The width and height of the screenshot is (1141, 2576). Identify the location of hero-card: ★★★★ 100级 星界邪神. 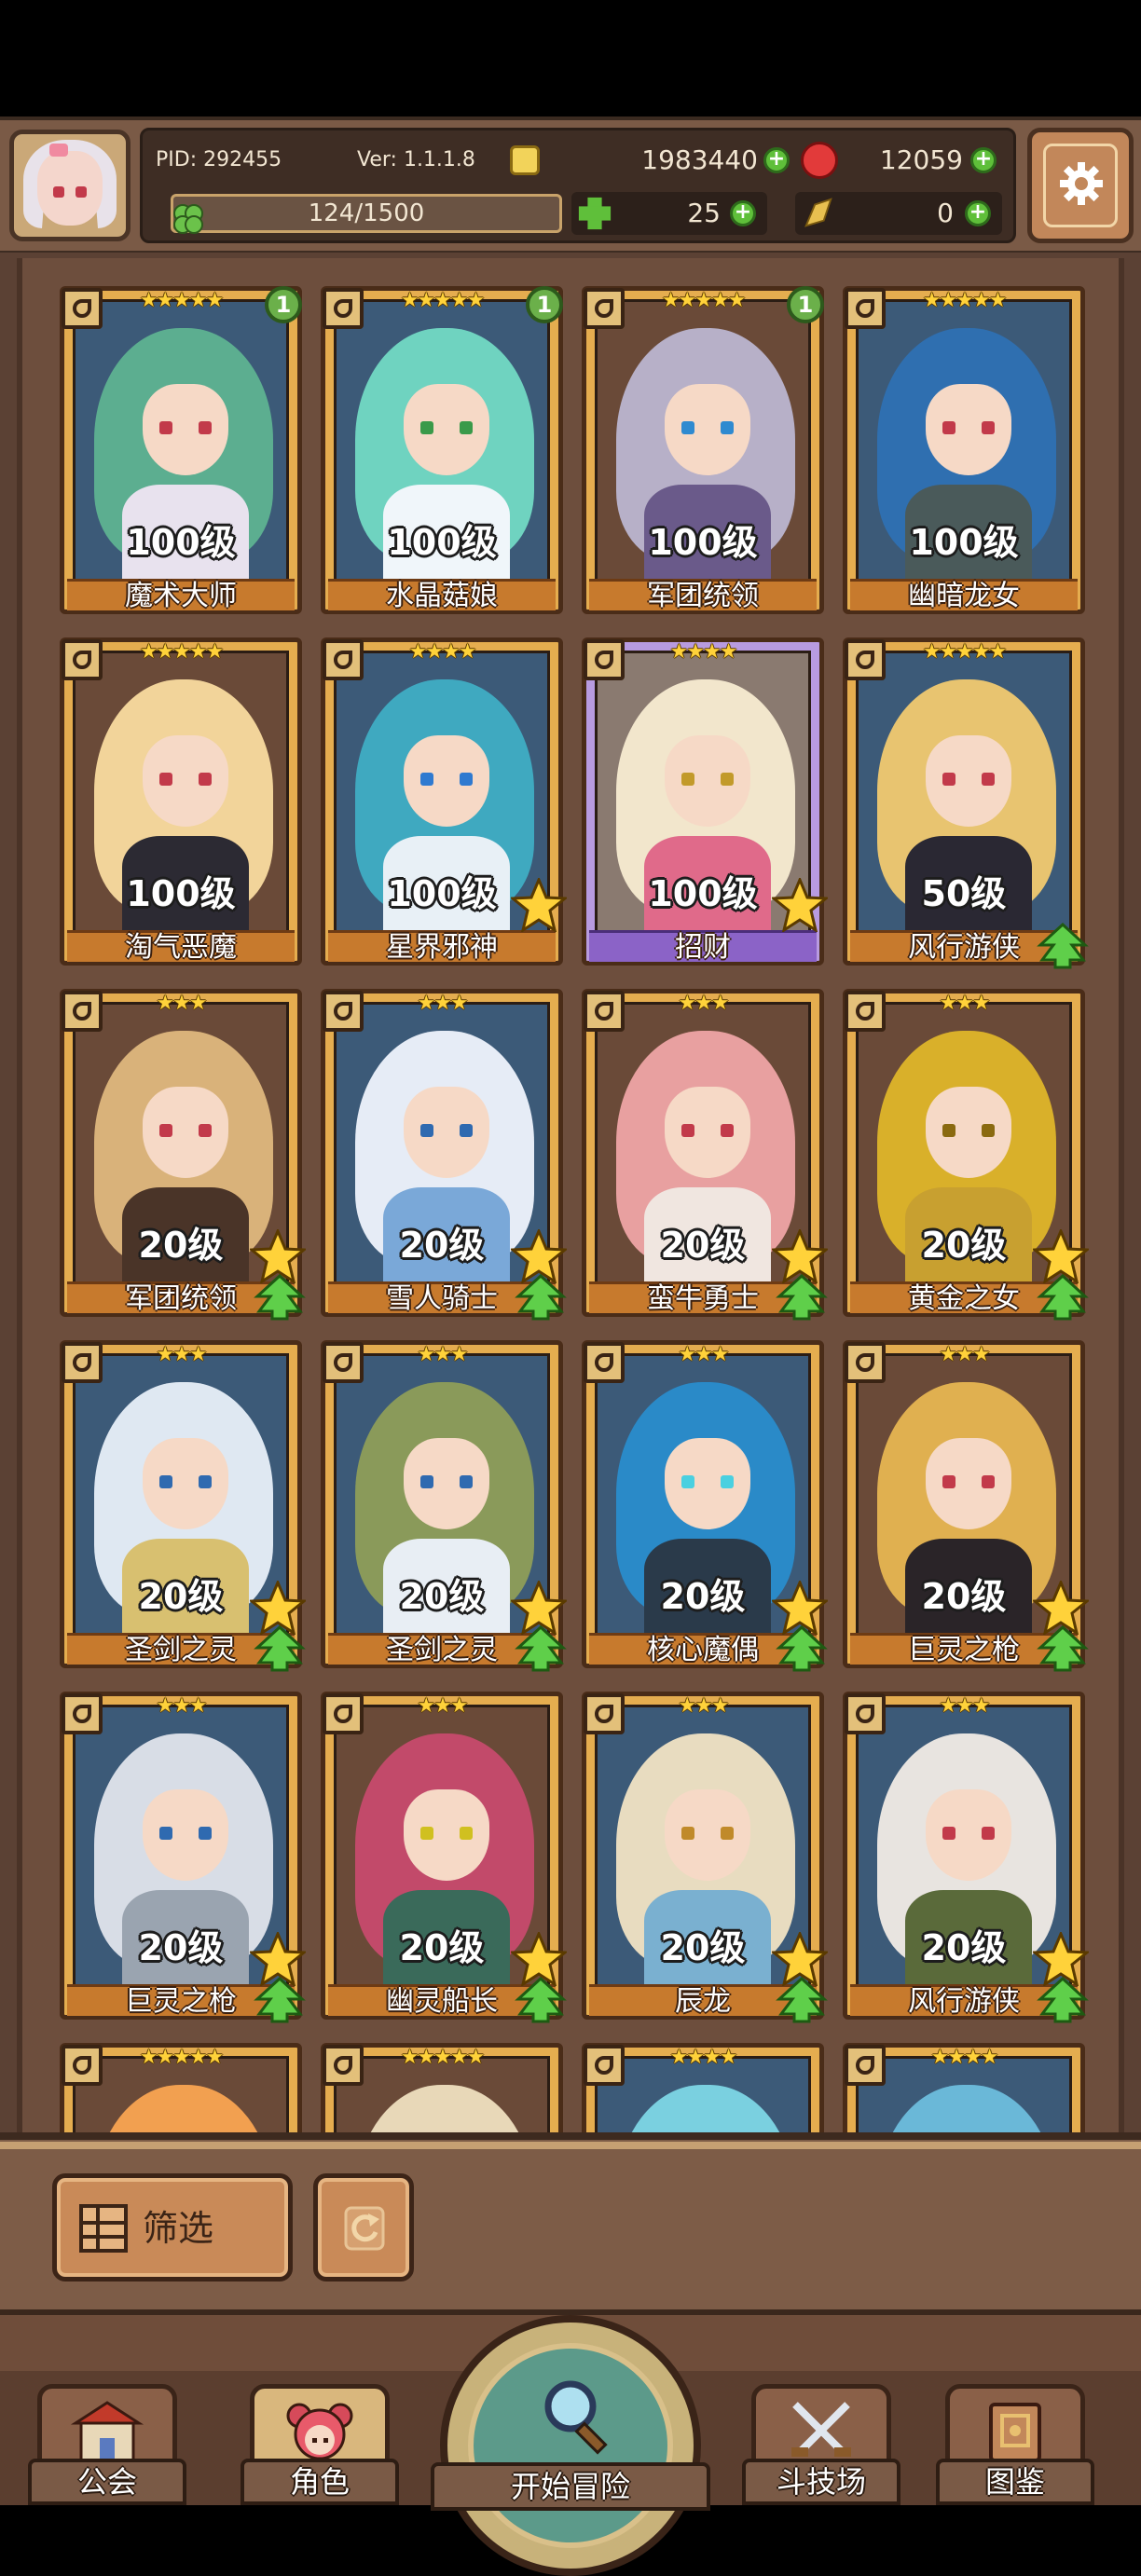
(445, 801).